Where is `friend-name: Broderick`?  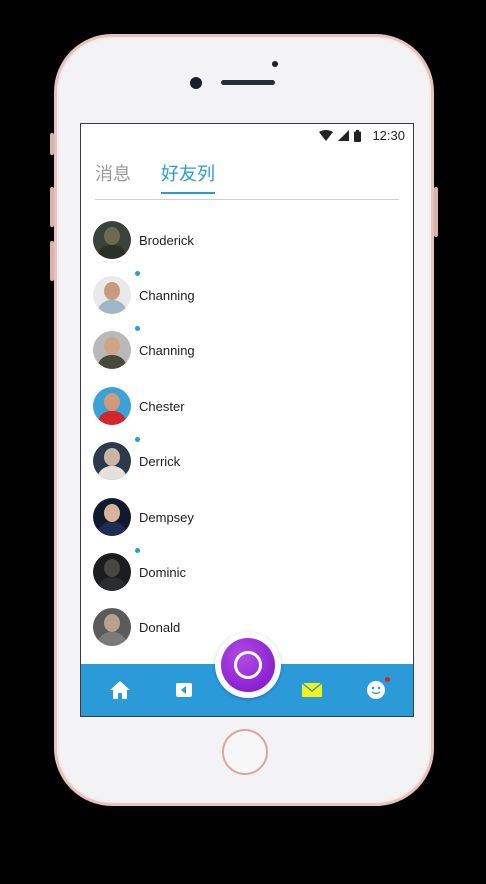
friend-name: Broderick is located at coordinates (166, 240).